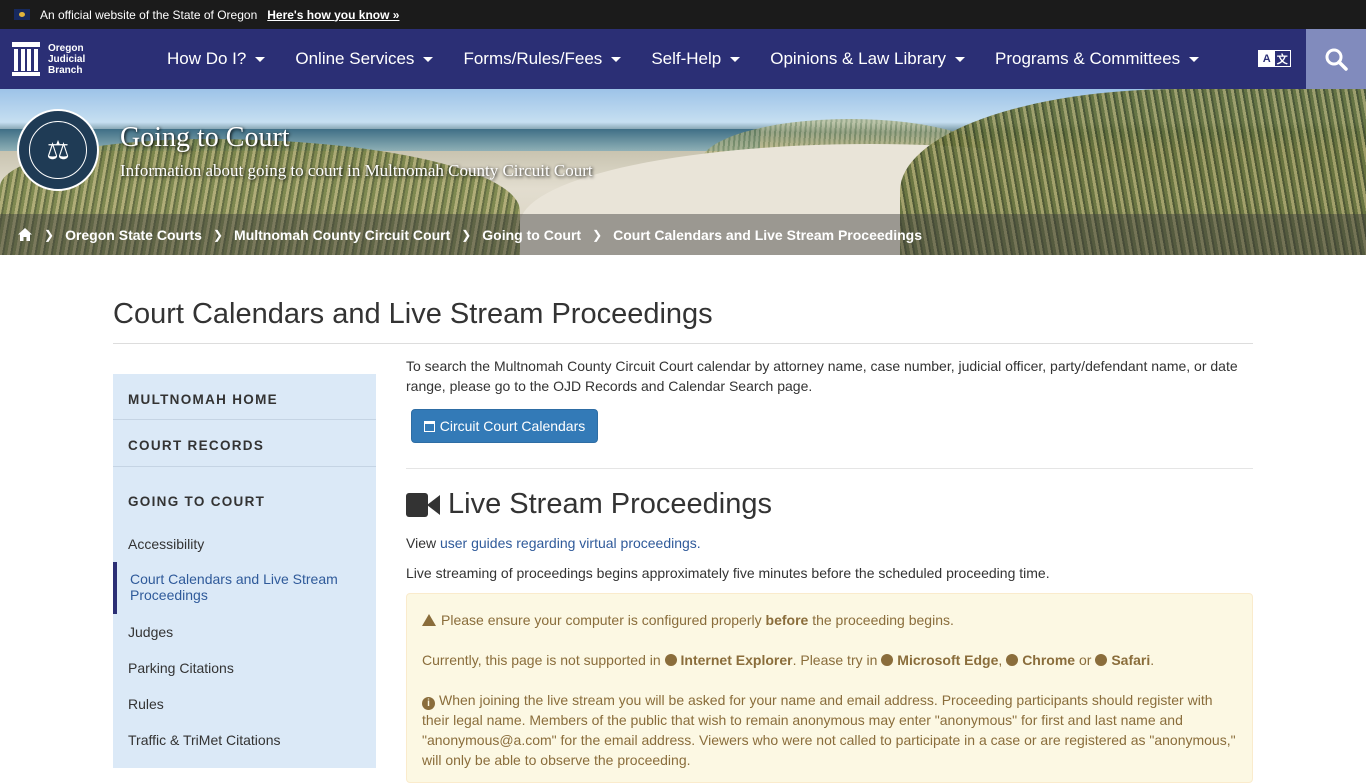 The image size is (1366, 783). Describe the element at coordinates (26, 59) in the screenshot. I see `pillar-icon` at that location.